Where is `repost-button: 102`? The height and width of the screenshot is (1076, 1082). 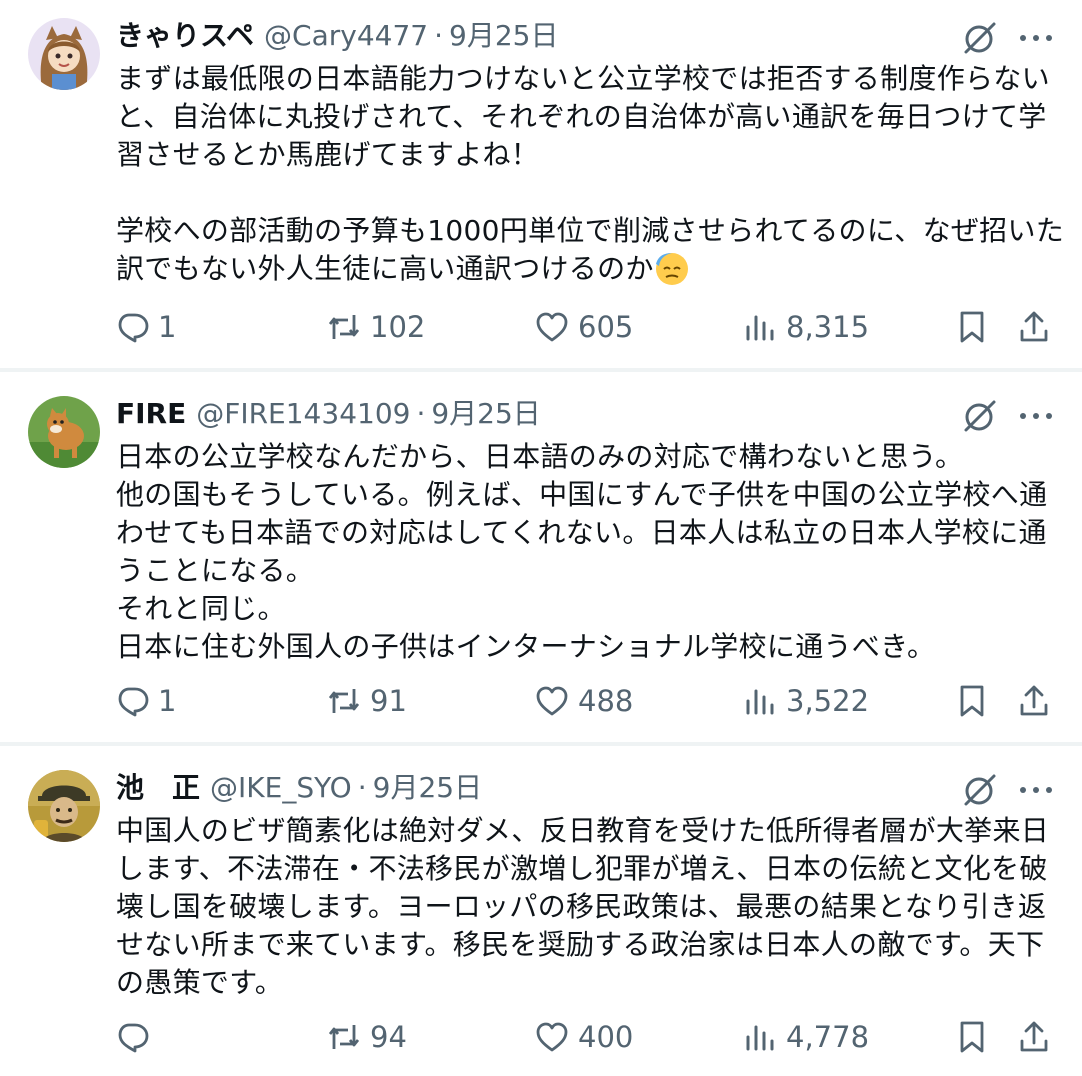 repost-button: 102 is located at coordinates (375, 327).